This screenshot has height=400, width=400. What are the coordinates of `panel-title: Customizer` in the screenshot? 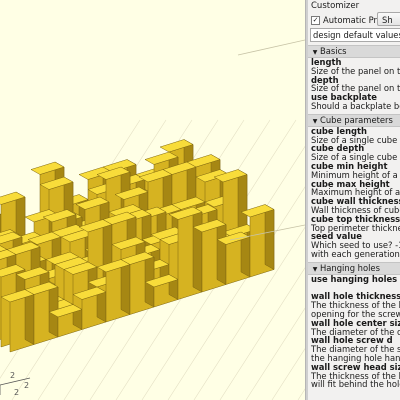 It's located at (335, 6).